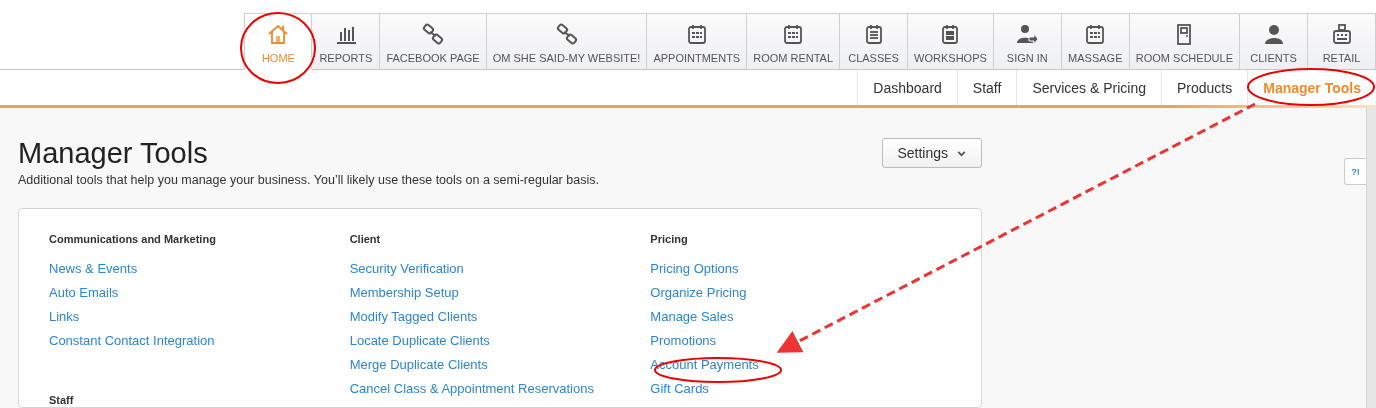  Describe the element at coordinates (308, 180) in the screenshot. I see `page-subtitle: Additional tools that help you manage your business. You’ll likely use these tools on a semi-regular basis.` at that location.